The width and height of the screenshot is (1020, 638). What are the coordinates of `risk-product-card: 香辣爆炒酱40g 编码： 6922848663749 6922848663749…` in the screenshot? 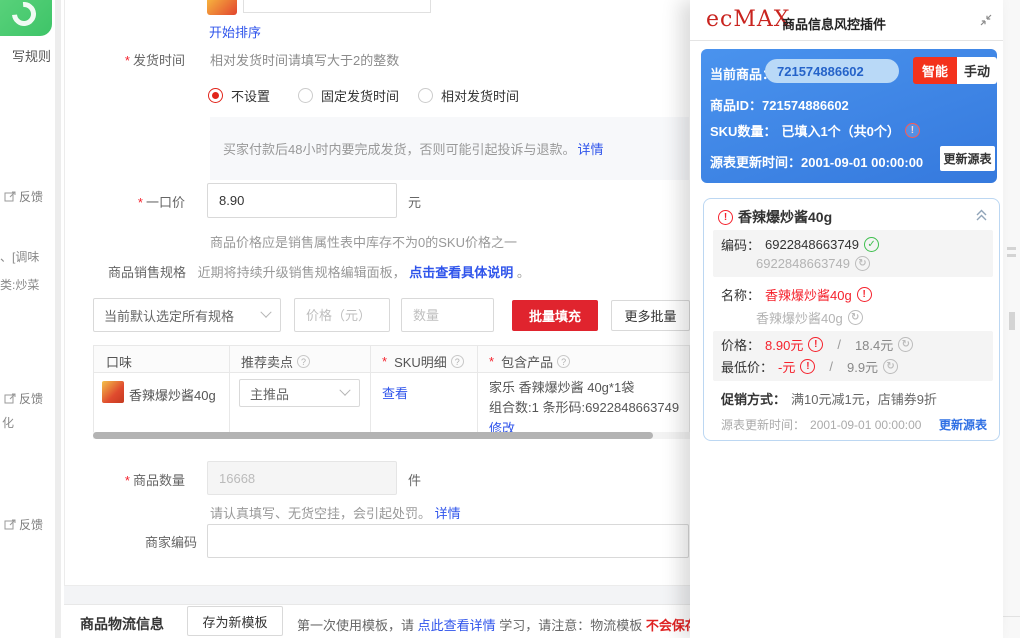 It's located at (851, 319).